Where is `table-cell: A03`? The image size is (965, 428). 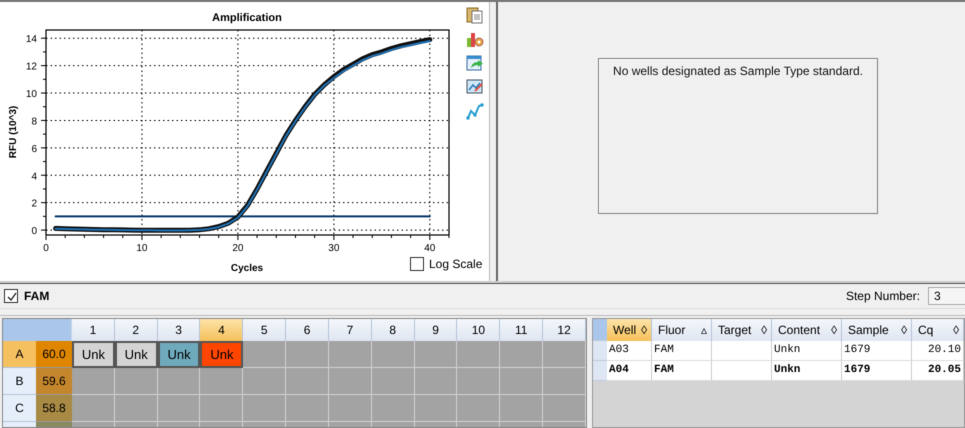 table-cell: A03 is located at coordinates (629, 351).